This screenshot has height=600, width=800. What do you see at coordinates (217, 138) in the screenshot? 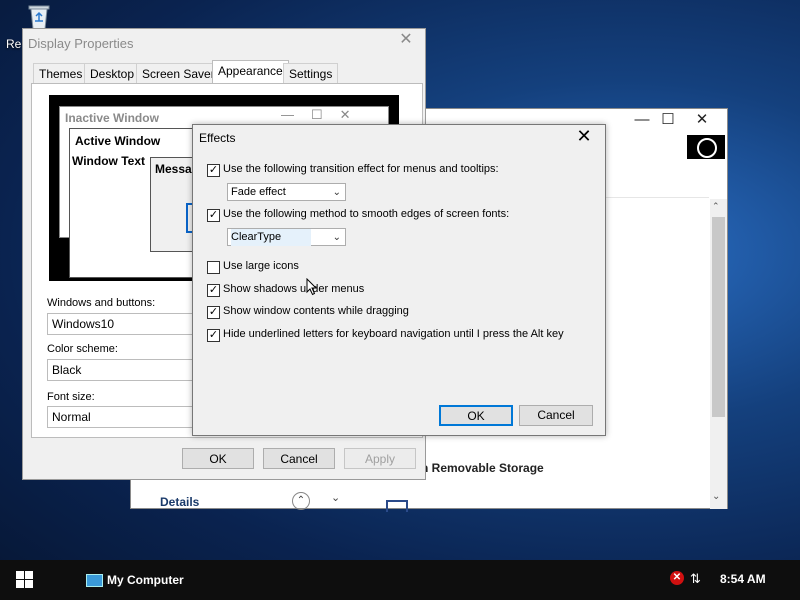
I see `dialog-title: Effects` at bounding box center [217, 138].